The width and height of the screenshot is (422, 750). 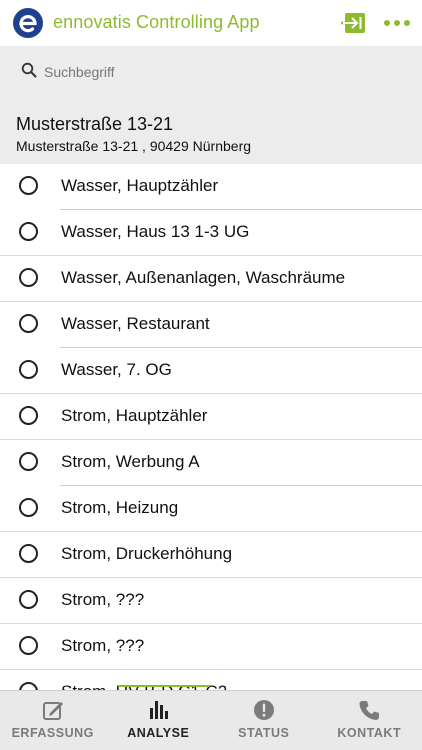 I want to click on tab-label: ERFASSUNG, so click(x=52, y=733).